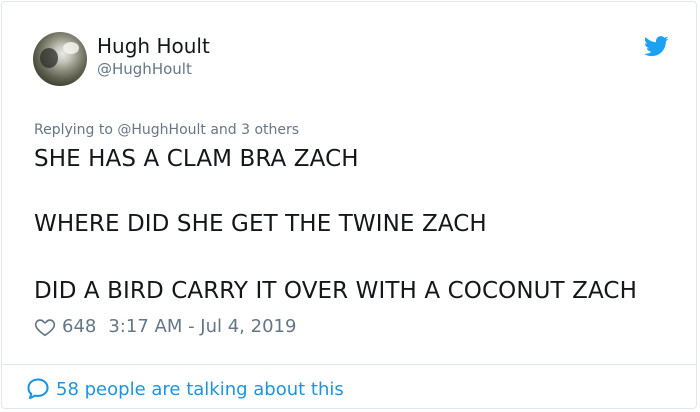 The image size is (700, 412). I want to click on author-handle: @HughHoult, so click(144, 69).